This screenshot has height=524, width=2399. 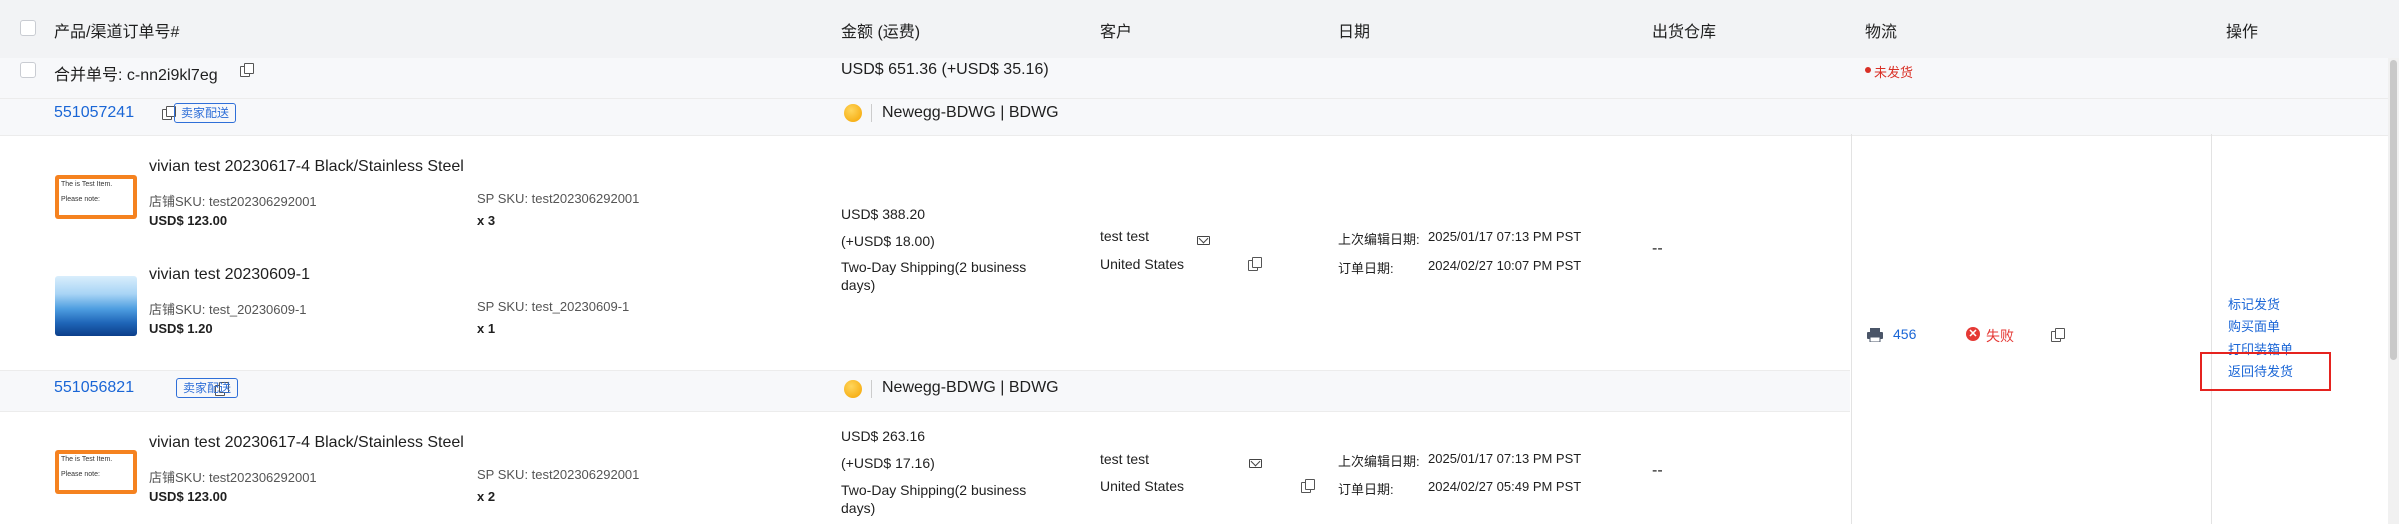 I want to click on order-amount: USD$ 388.20, so click(x=883, y=214).